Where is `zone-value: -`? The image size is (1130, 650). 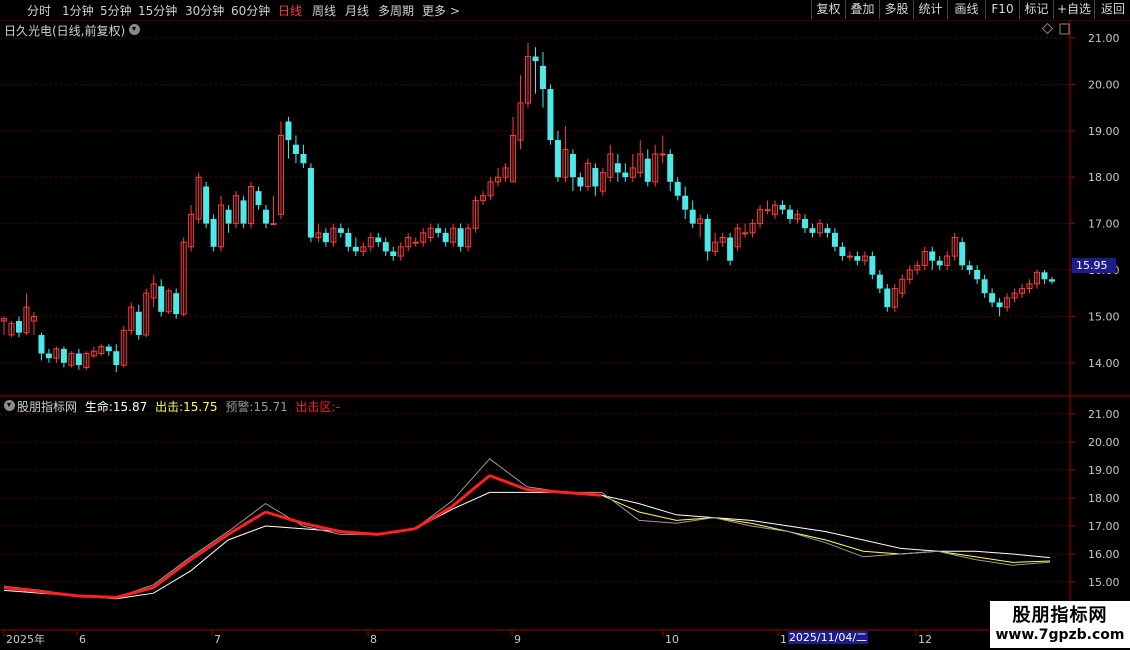 zone-value: - is located at coordinates (337, 407).